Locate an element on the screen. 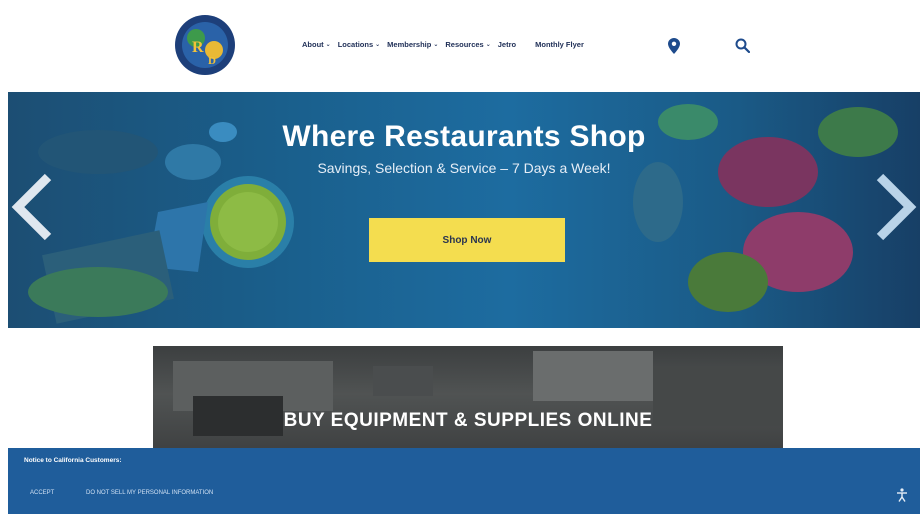 The image size is (920, 514). carousel-prev-arrow is located at coordinates (34, 207).